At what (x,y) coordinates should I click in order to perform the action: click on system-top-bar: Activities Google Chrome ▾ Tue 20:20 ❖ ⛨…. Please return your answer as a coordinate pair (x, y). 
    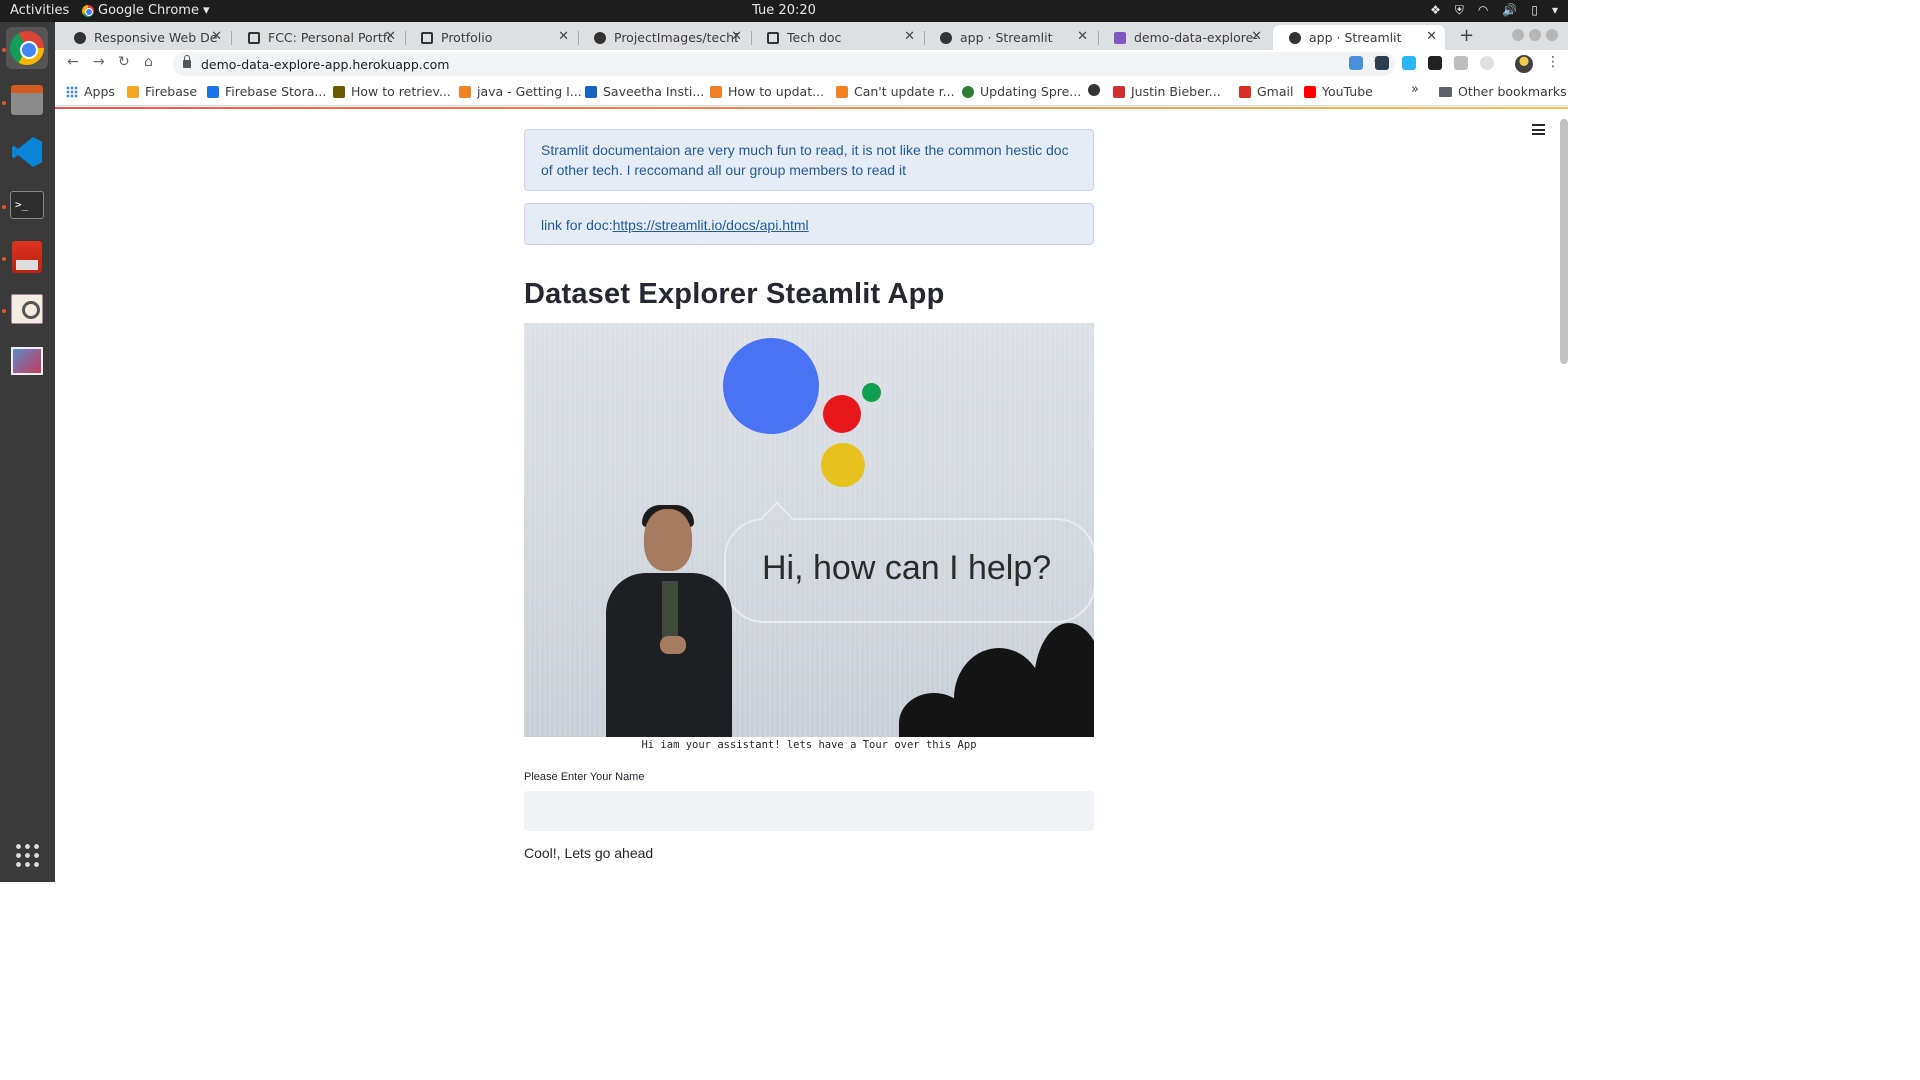
    Looking at the image, I should click on (784, 11).